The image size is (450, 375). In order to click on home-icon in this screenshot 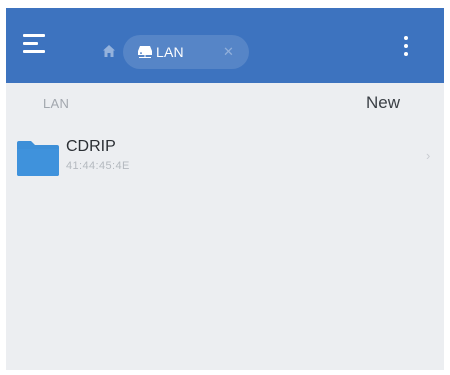, I will do `click(109, 51)`.